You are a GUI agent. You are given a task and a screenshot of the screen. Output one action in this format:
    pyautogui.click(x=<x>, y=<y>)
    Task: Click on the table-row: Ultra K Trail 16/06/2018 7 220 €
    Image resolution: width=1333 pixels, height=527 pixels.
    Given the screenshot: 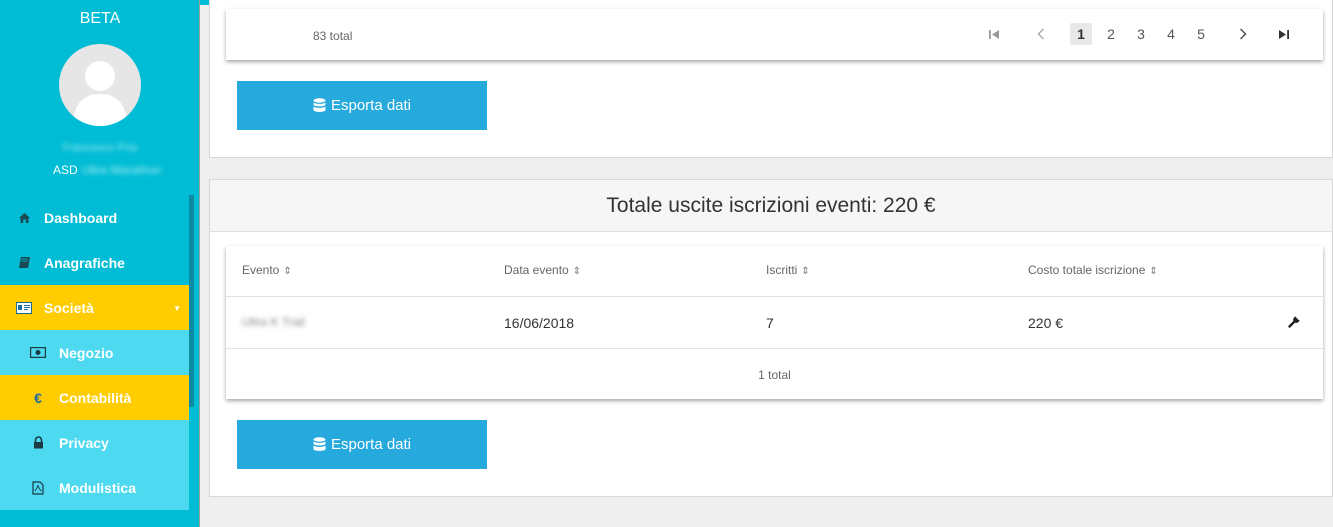 What is the action you would take?
    pyautogui.click(x=774, y=323)
    